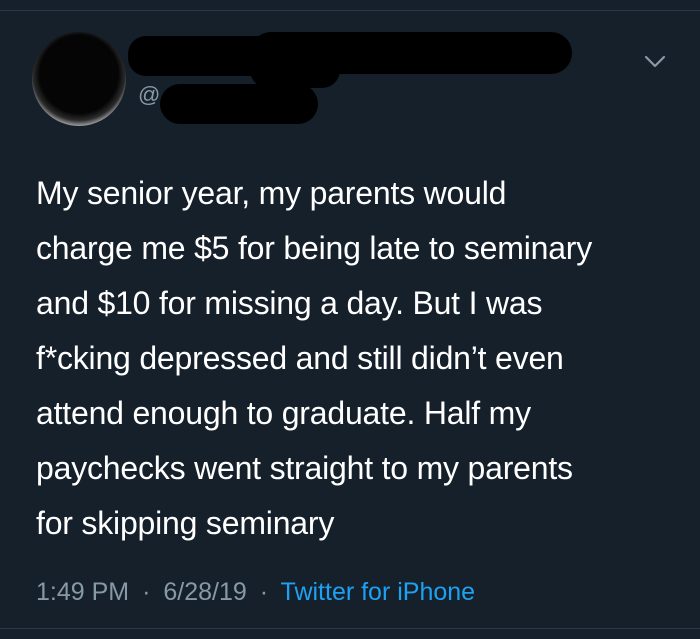 The height and width of the screenshot is (639, 700). I want to click on tweet-source-link: Twitter for iPhone, so click(378, 592).